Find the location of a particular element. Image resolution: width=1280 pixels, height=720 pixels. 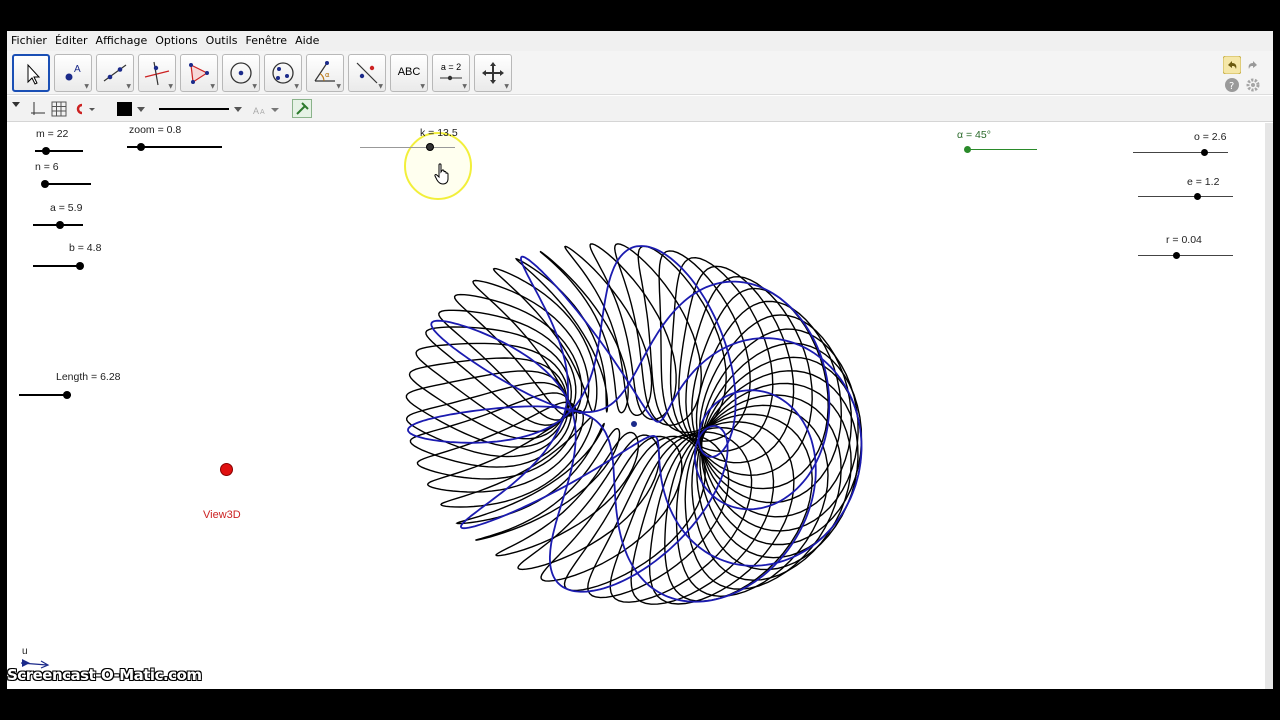

style-bar: AA is located at coordinates (640, 109).